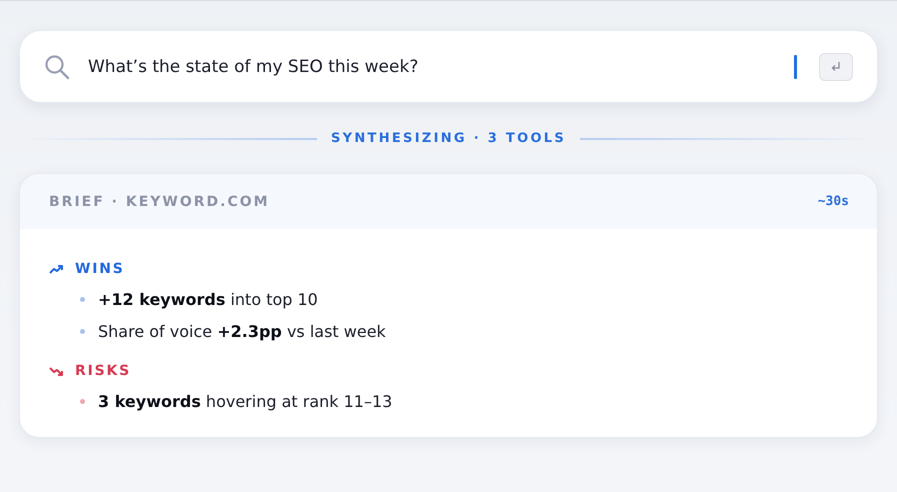 The width and height of the screenshot is (897, 492). Describe the element at coordinates (208, 299) in the screenshot. I see `list-item: +12 keywords into top 10` at that location.